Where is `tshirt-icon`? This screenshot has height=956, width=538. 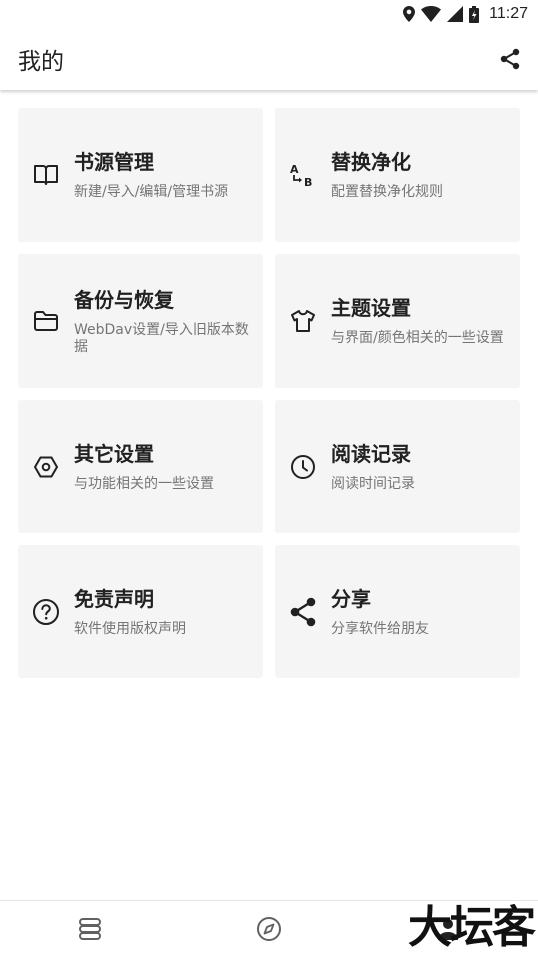 tshirt-icon is located at coordinates (303, 321).